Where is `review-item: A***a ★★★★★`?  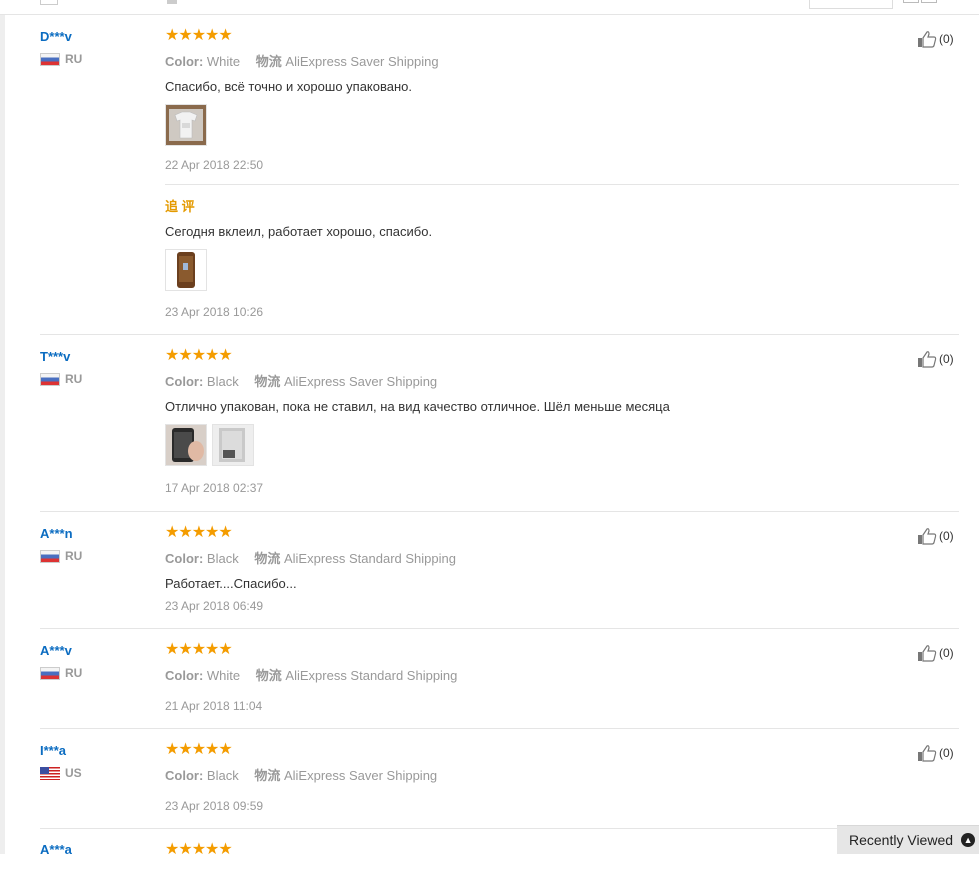
review-item: A***a ★★★★★ is located at coordinates (489, 849).